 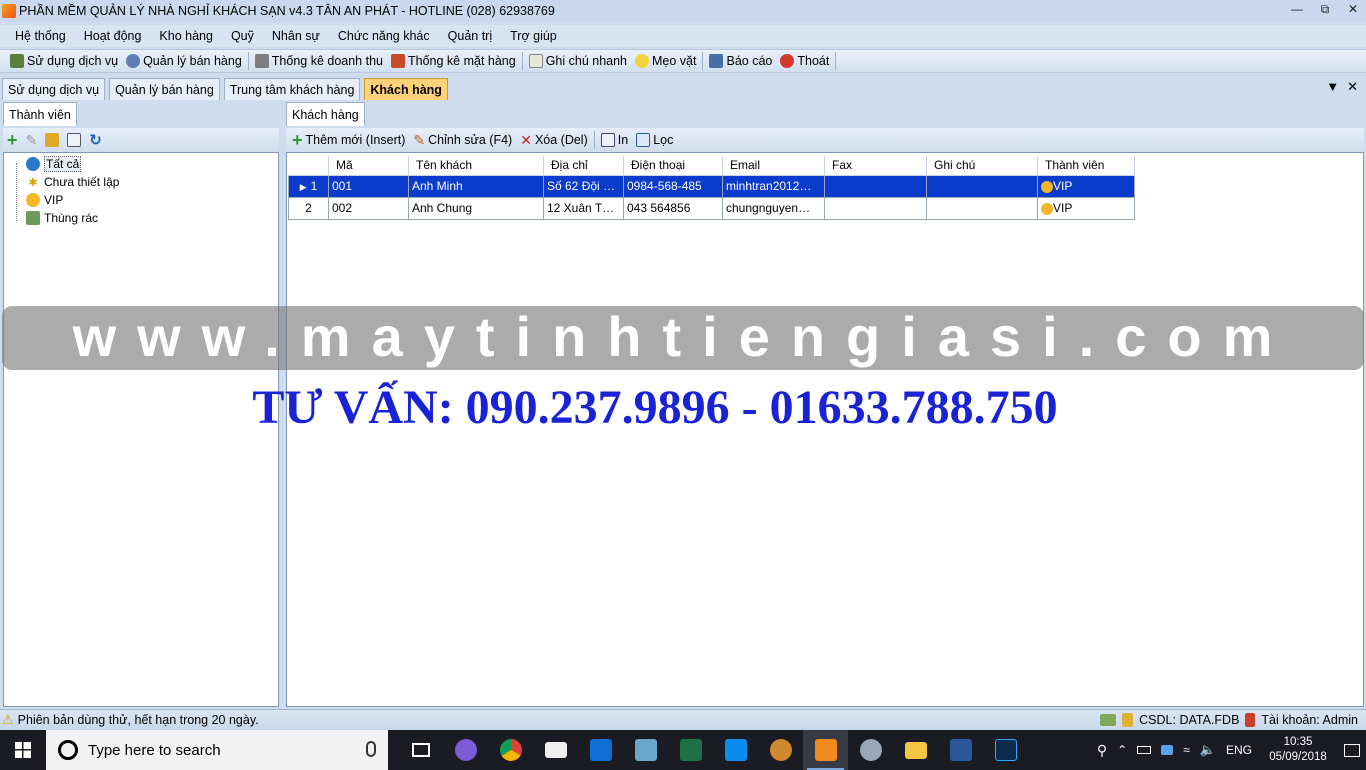 What do you see at coordinates (773, 186) in the screenshot?
I see `cell-email: minhtran2012@gmail.com` at bounding box center [773, 186].